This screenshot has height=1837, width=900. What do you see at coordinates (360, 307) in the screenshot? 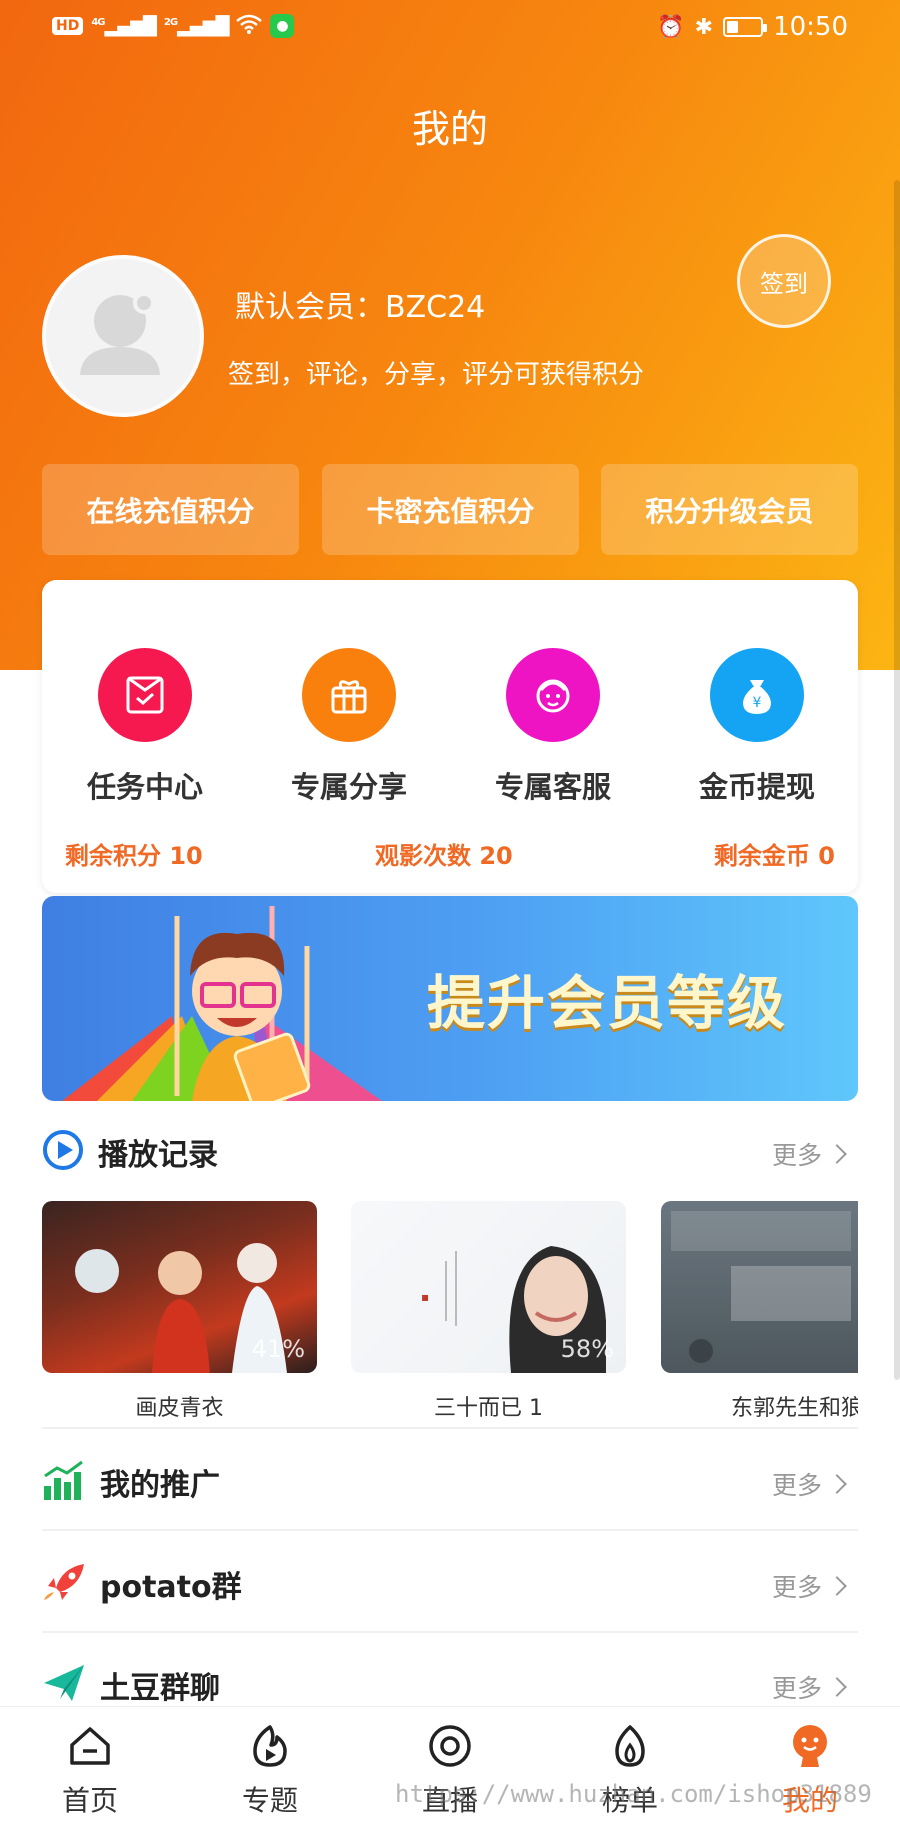
I see `member-name: 默认会员：BZC24` at bounding box center [360, 307].